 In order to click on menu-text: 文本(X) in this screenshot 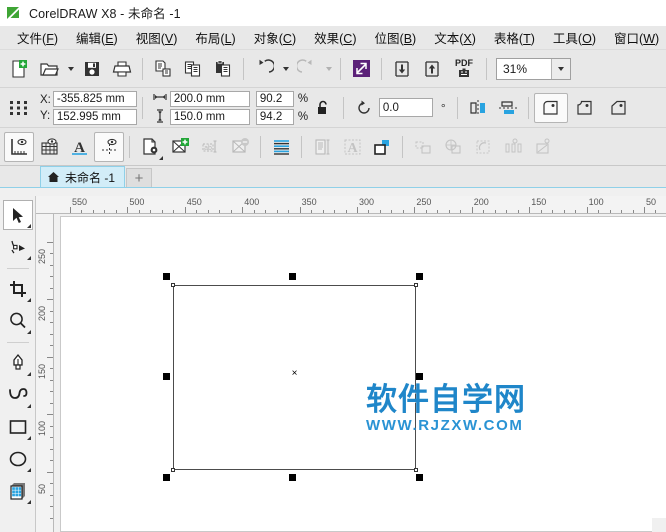, I will do `click(455, 37)`.